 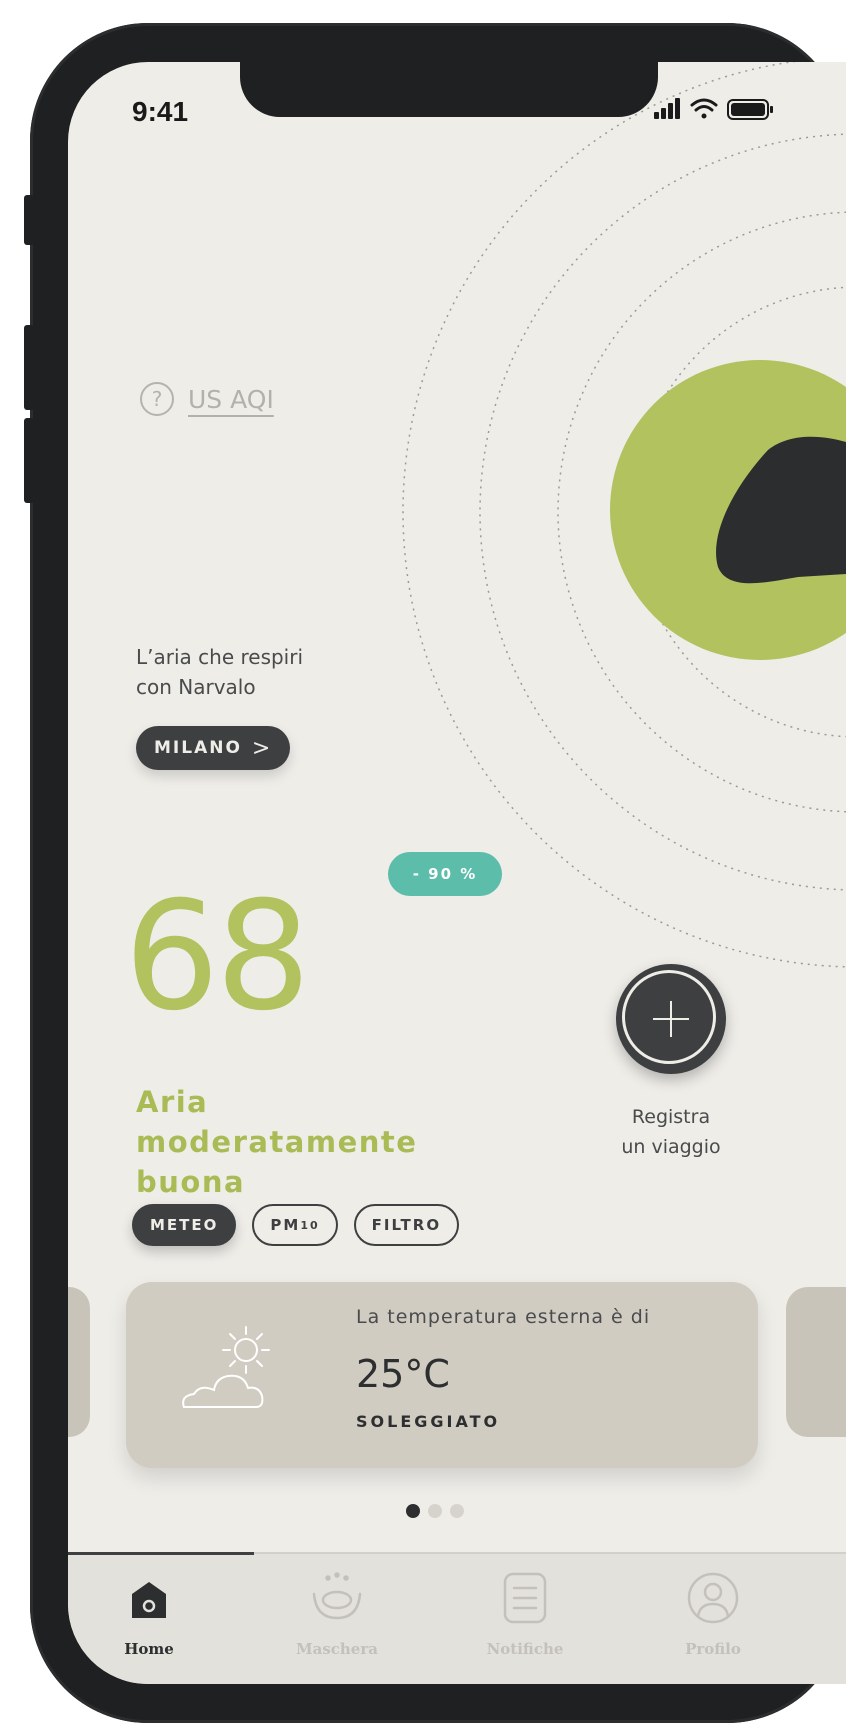 What do you see at coordinates (262, 748) in the screenshot?
I see `chevron-right-icon: >` at bounding box center [262, 748].